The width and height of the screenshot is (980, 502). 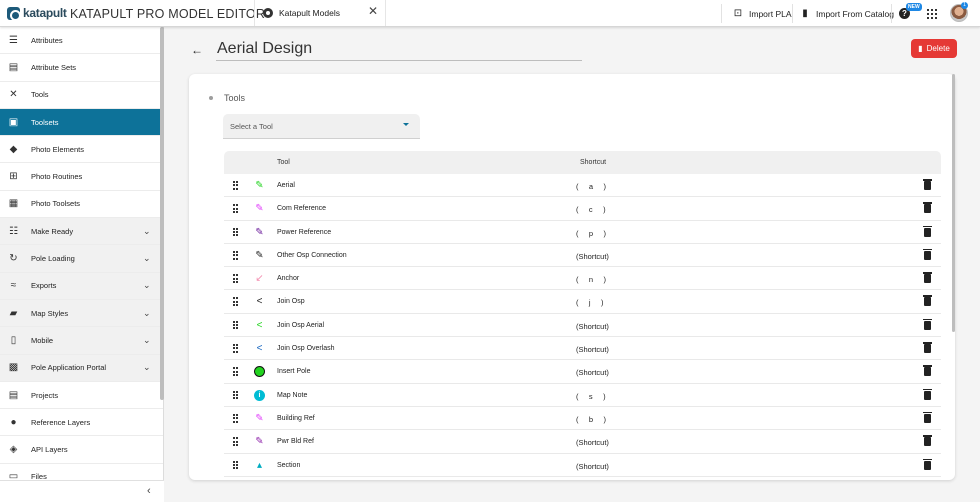 What do you see at coordinates (13, 286) in the screenshot?
I see `multiline-chart-icon: ≈` at bounding box center [13, 286].